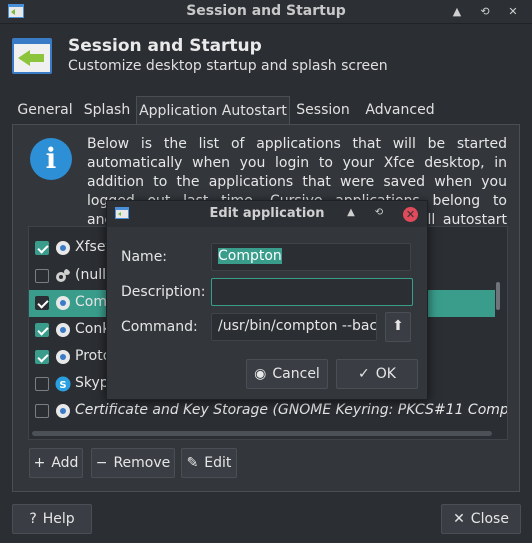 The image size is (532, 543). Describe the element at coordinates (159, 327) in the screenshot. I see `command-label: Command:` at that location.